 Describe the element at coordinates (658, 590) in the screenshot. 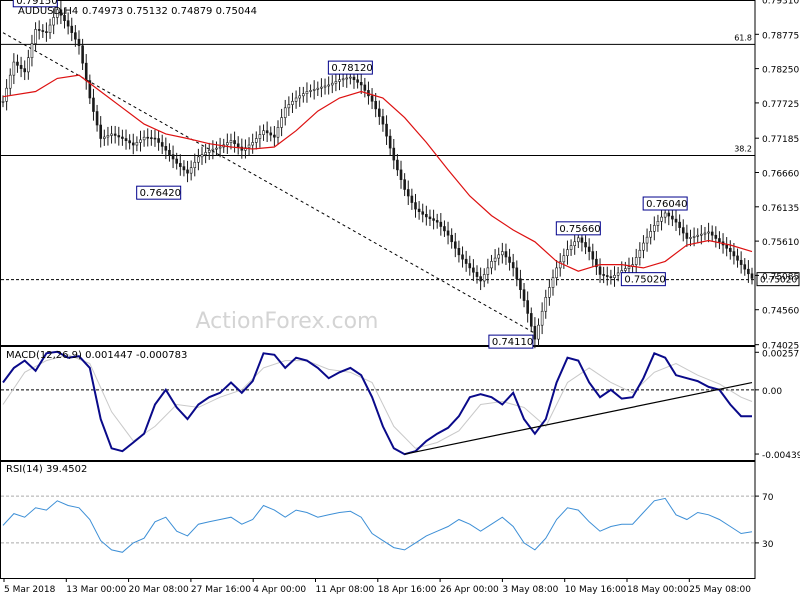

I see `x-tick-label: 18 May 00:00` at that location.